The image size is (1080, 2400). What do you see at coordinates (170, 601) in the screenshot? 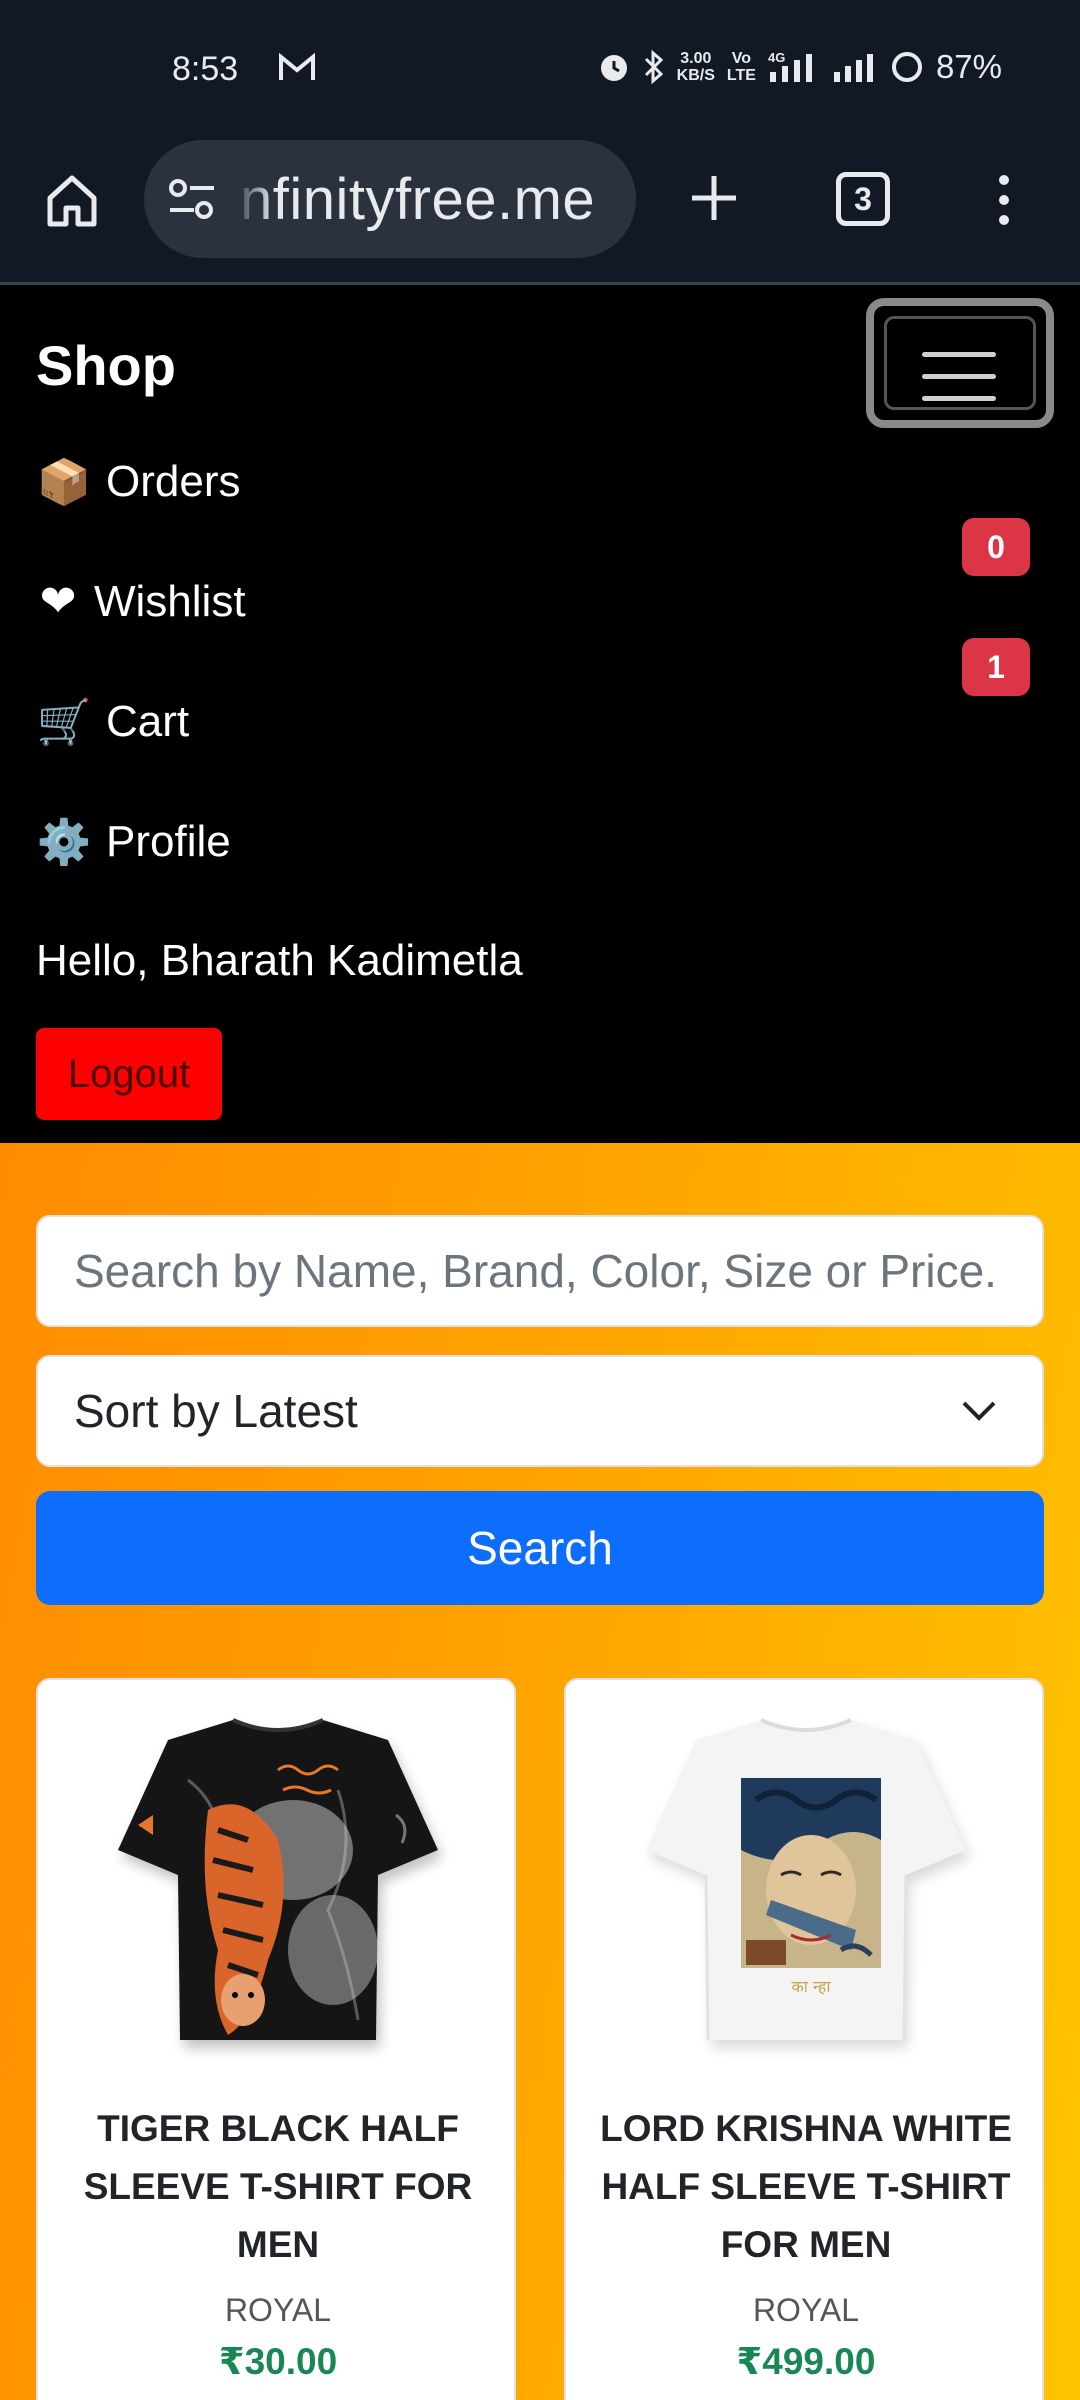
I see `nav-label-wishlist: Wishlist` at bounding box center [170, 601].